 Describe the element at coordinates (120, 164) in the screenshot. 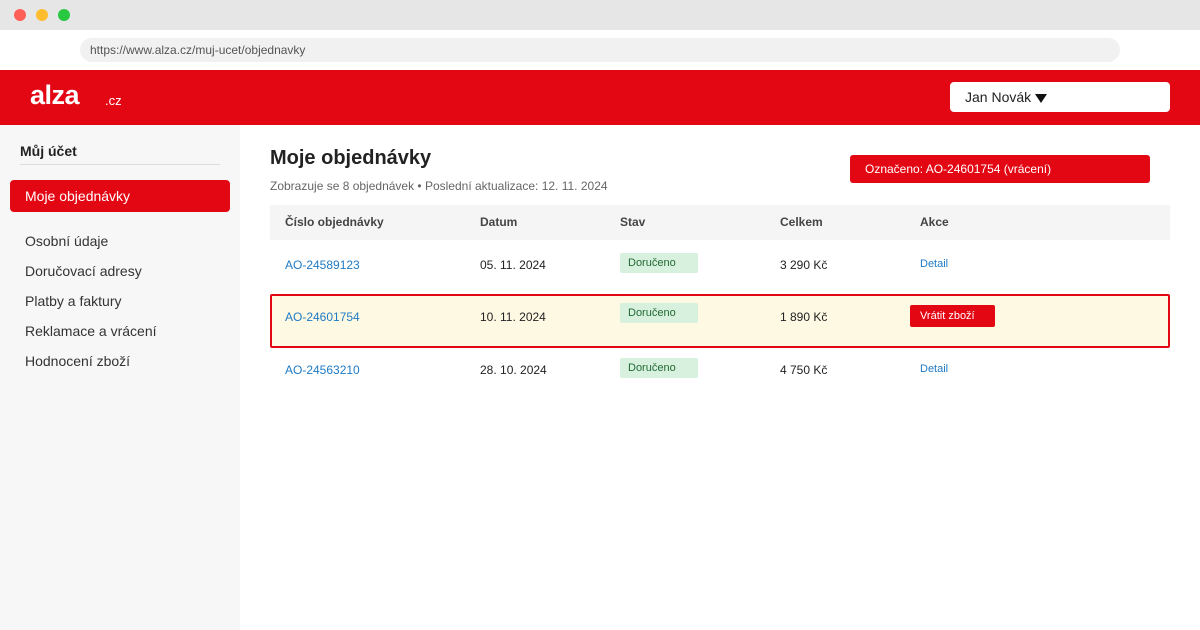

I see `sidebar-divider` at that location.